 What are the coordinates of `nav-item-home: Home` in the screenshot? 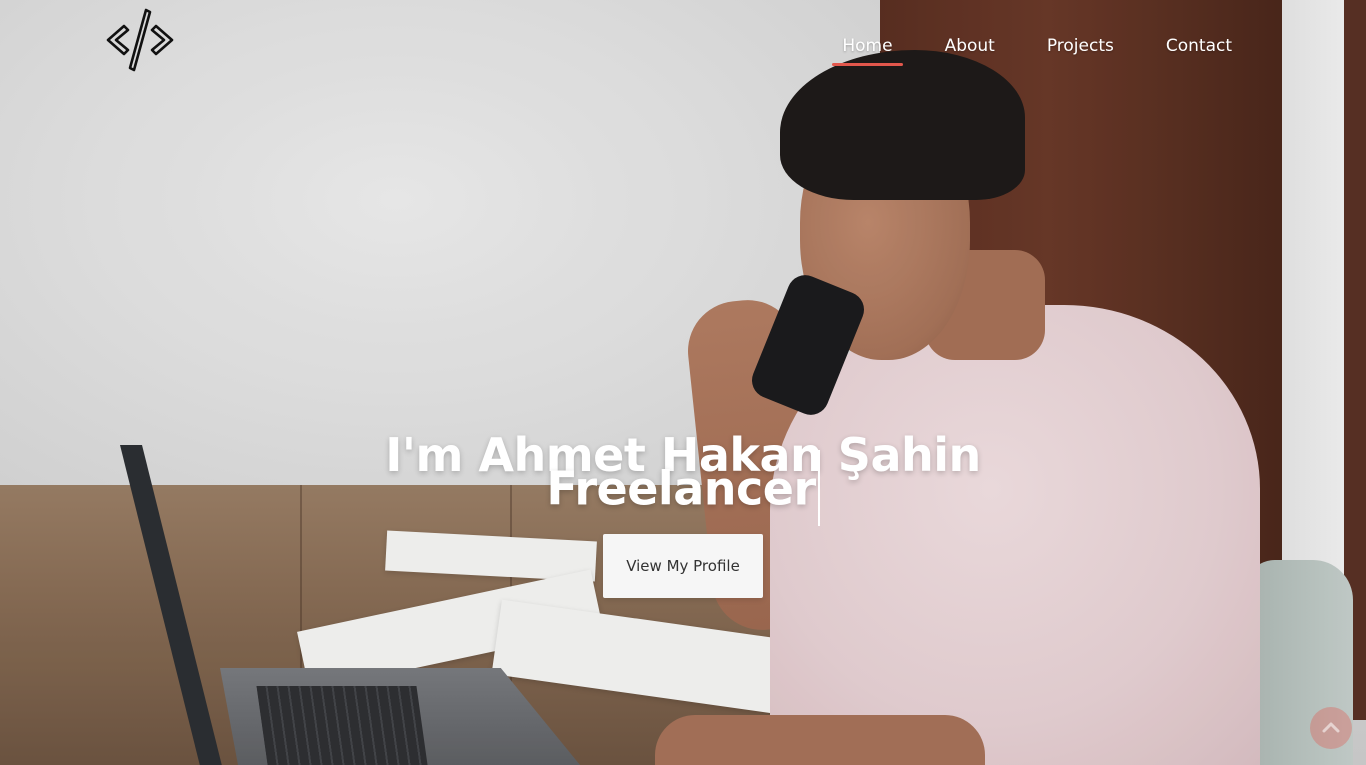 It's located at (867, 51).